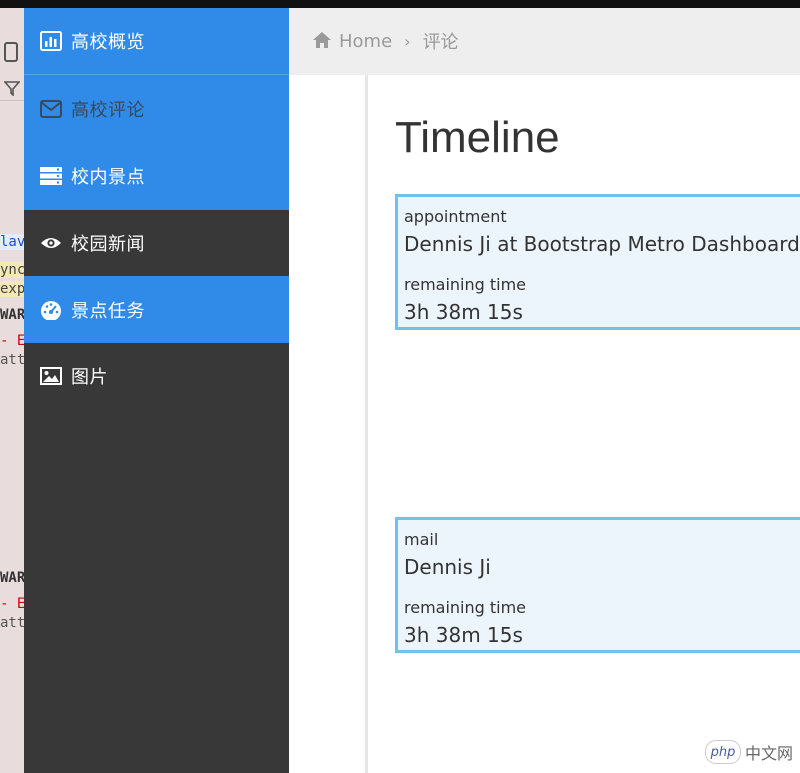 The width and height of the screenshot is (800, 773). Describe the element at coordinates (108, 177) in the screenshot. I see `sidebar-item-label: 校内景点` at that location.